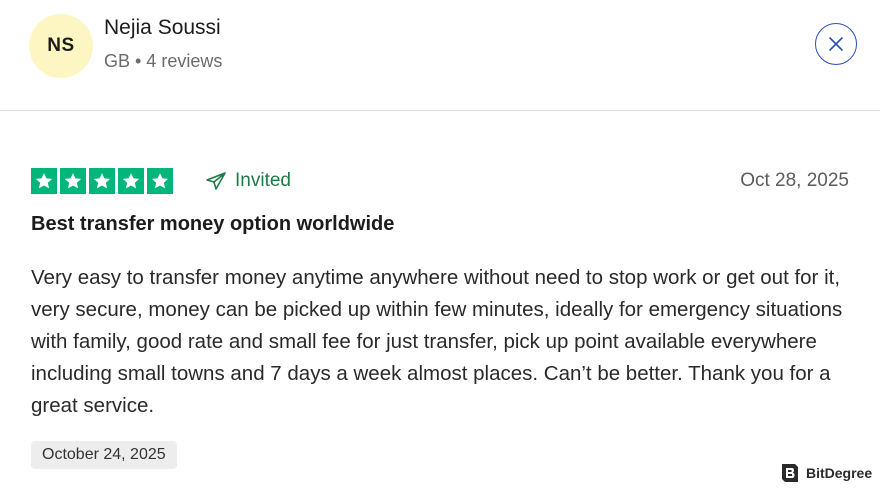  What do you see at coordinates (61, 46) in the screenshot?
I see `avatar: NS` at bounding box center [61, 46].